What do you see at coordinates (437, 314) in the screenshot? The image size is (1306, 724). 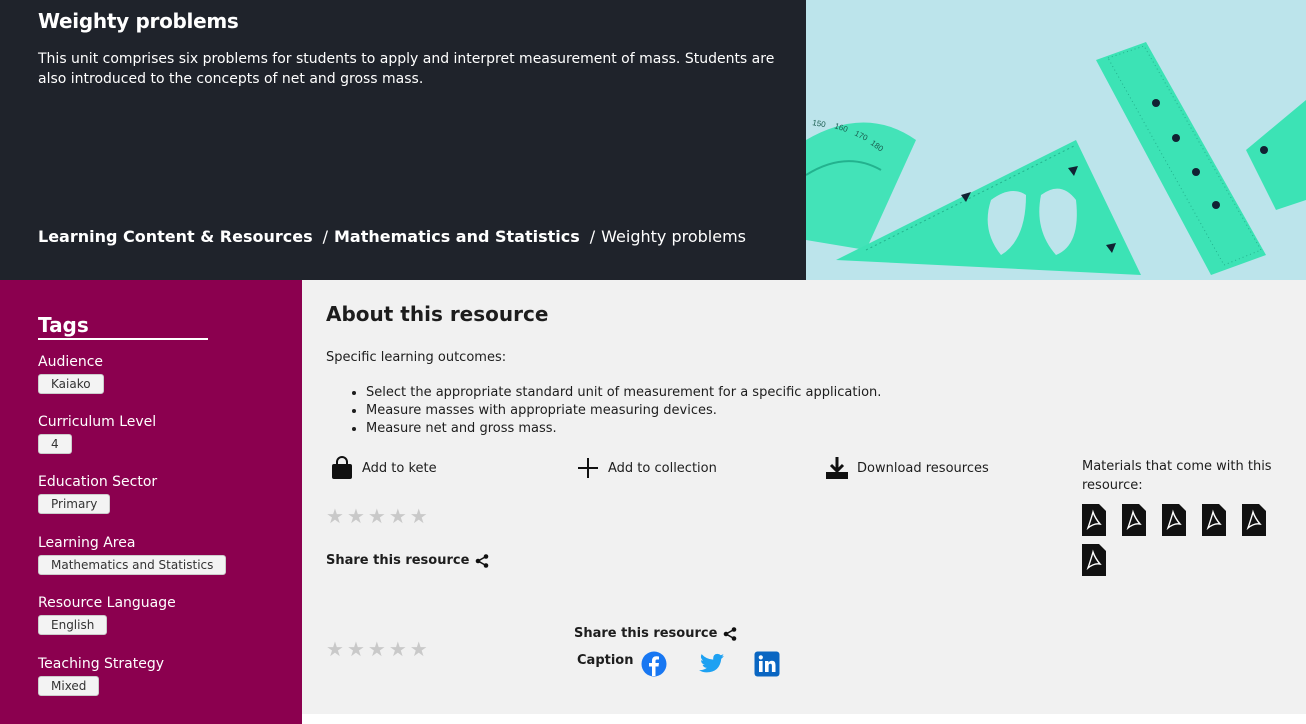 I see `about-heading: About this resource` at bounding box center [437, 314].